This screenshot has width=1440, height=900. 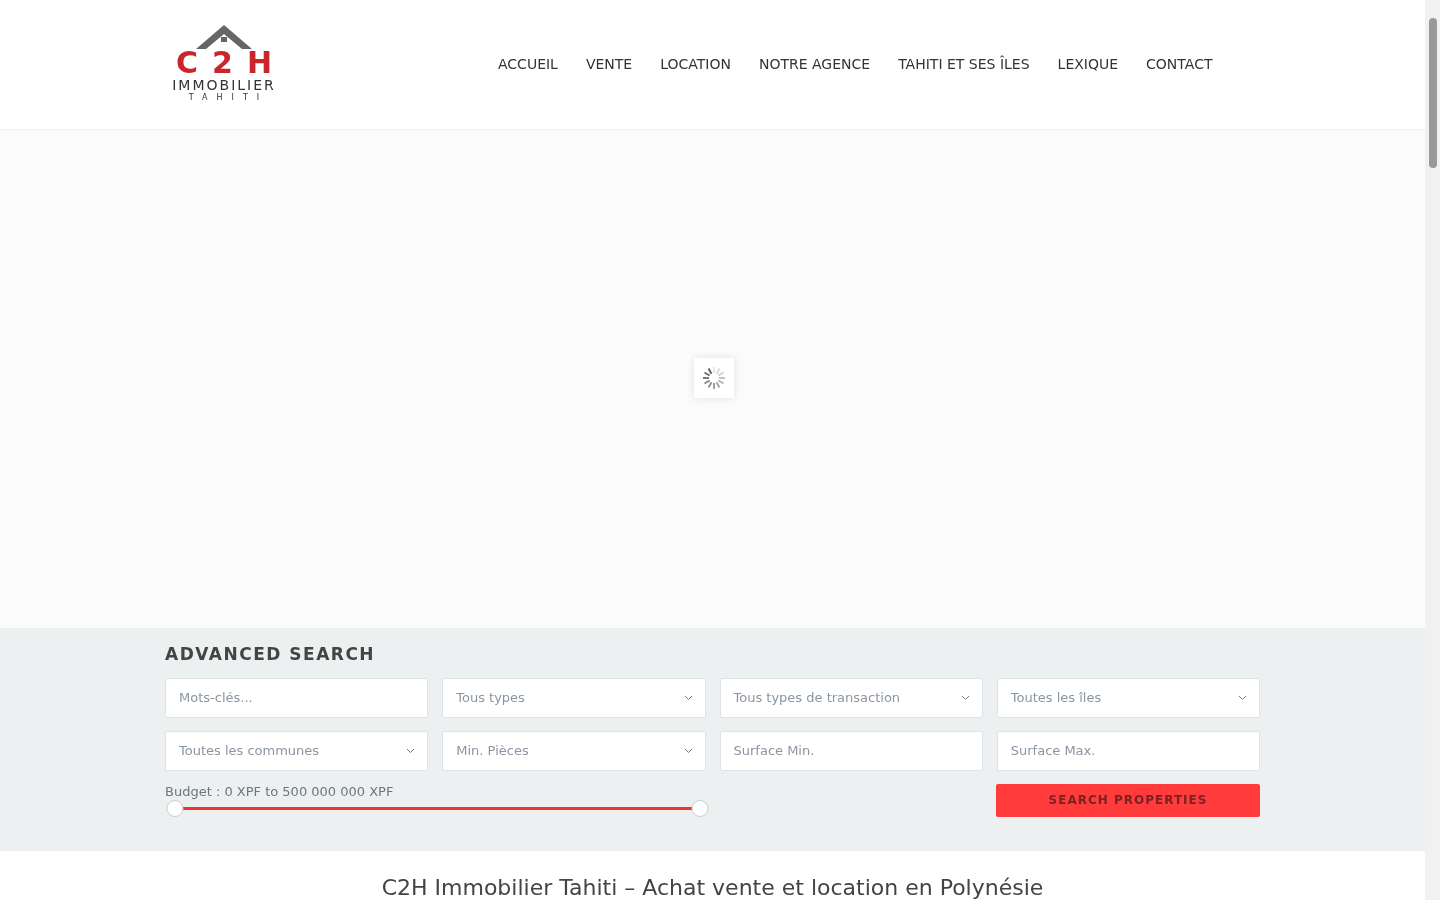 I want to click on text-field: Surface Max., so click(x=1128, y=750).